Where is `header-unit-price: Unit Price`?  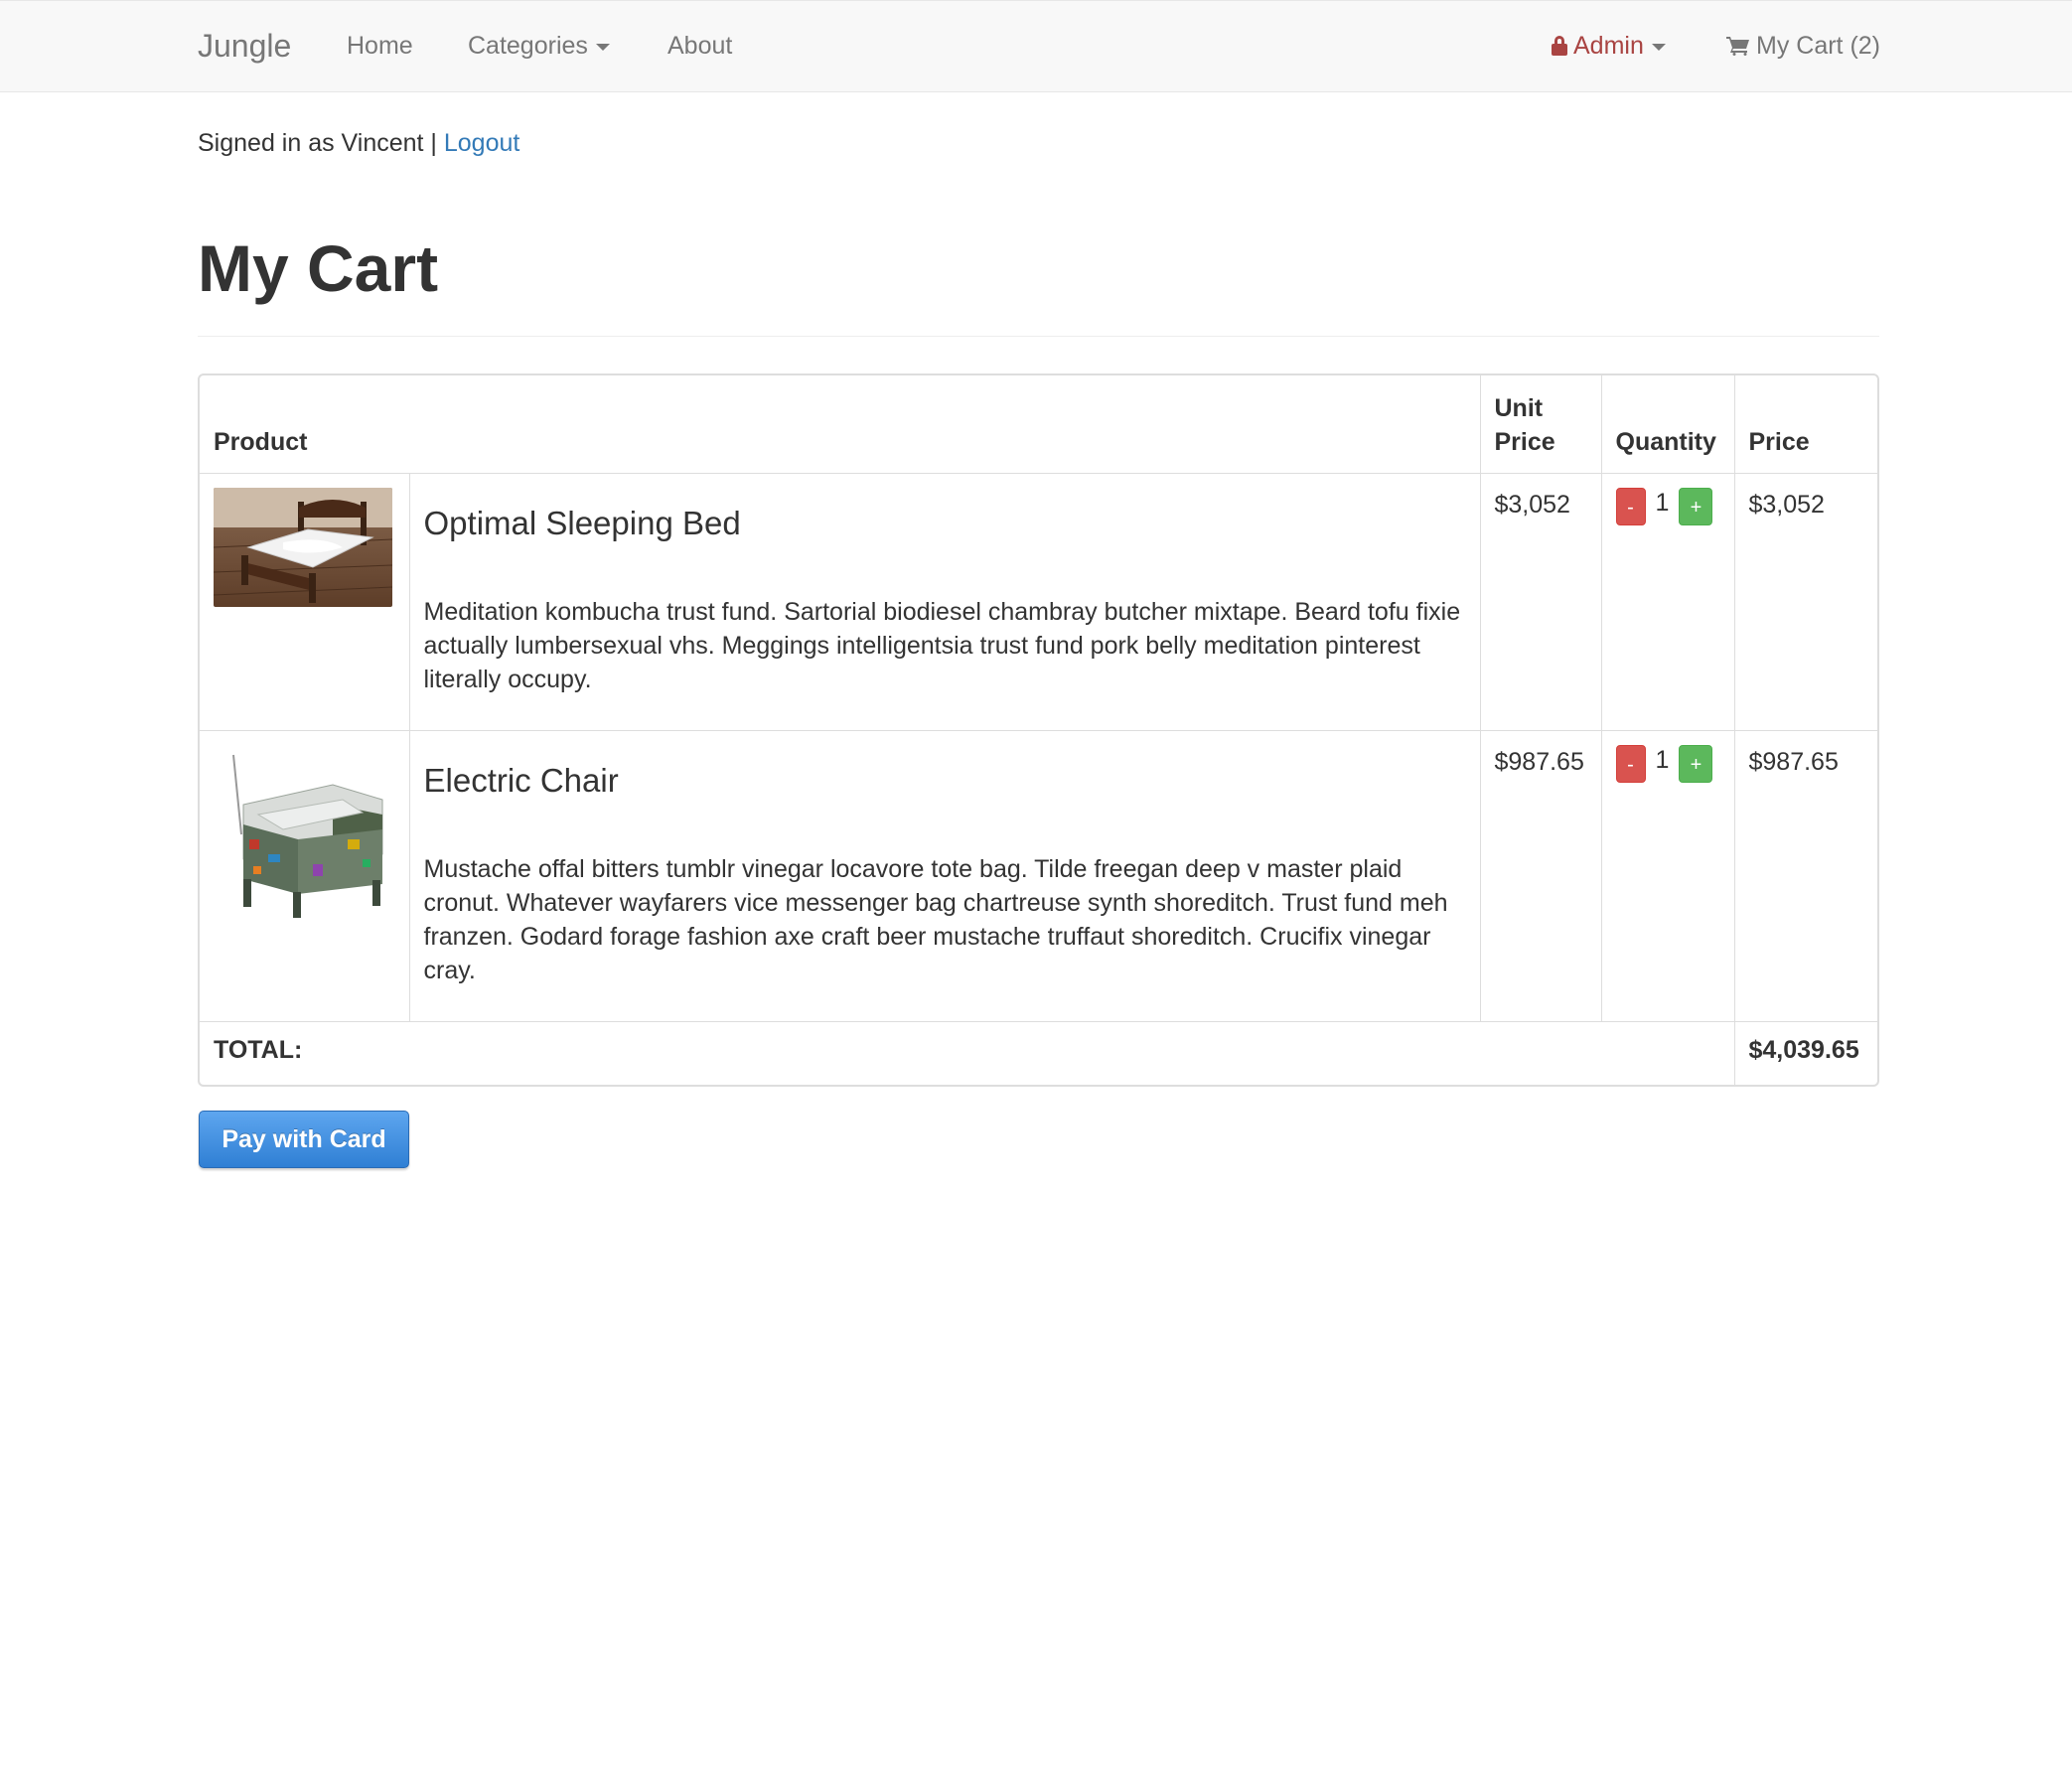
header-unit-price: Unit Price is located at coordinates (1540, 424).